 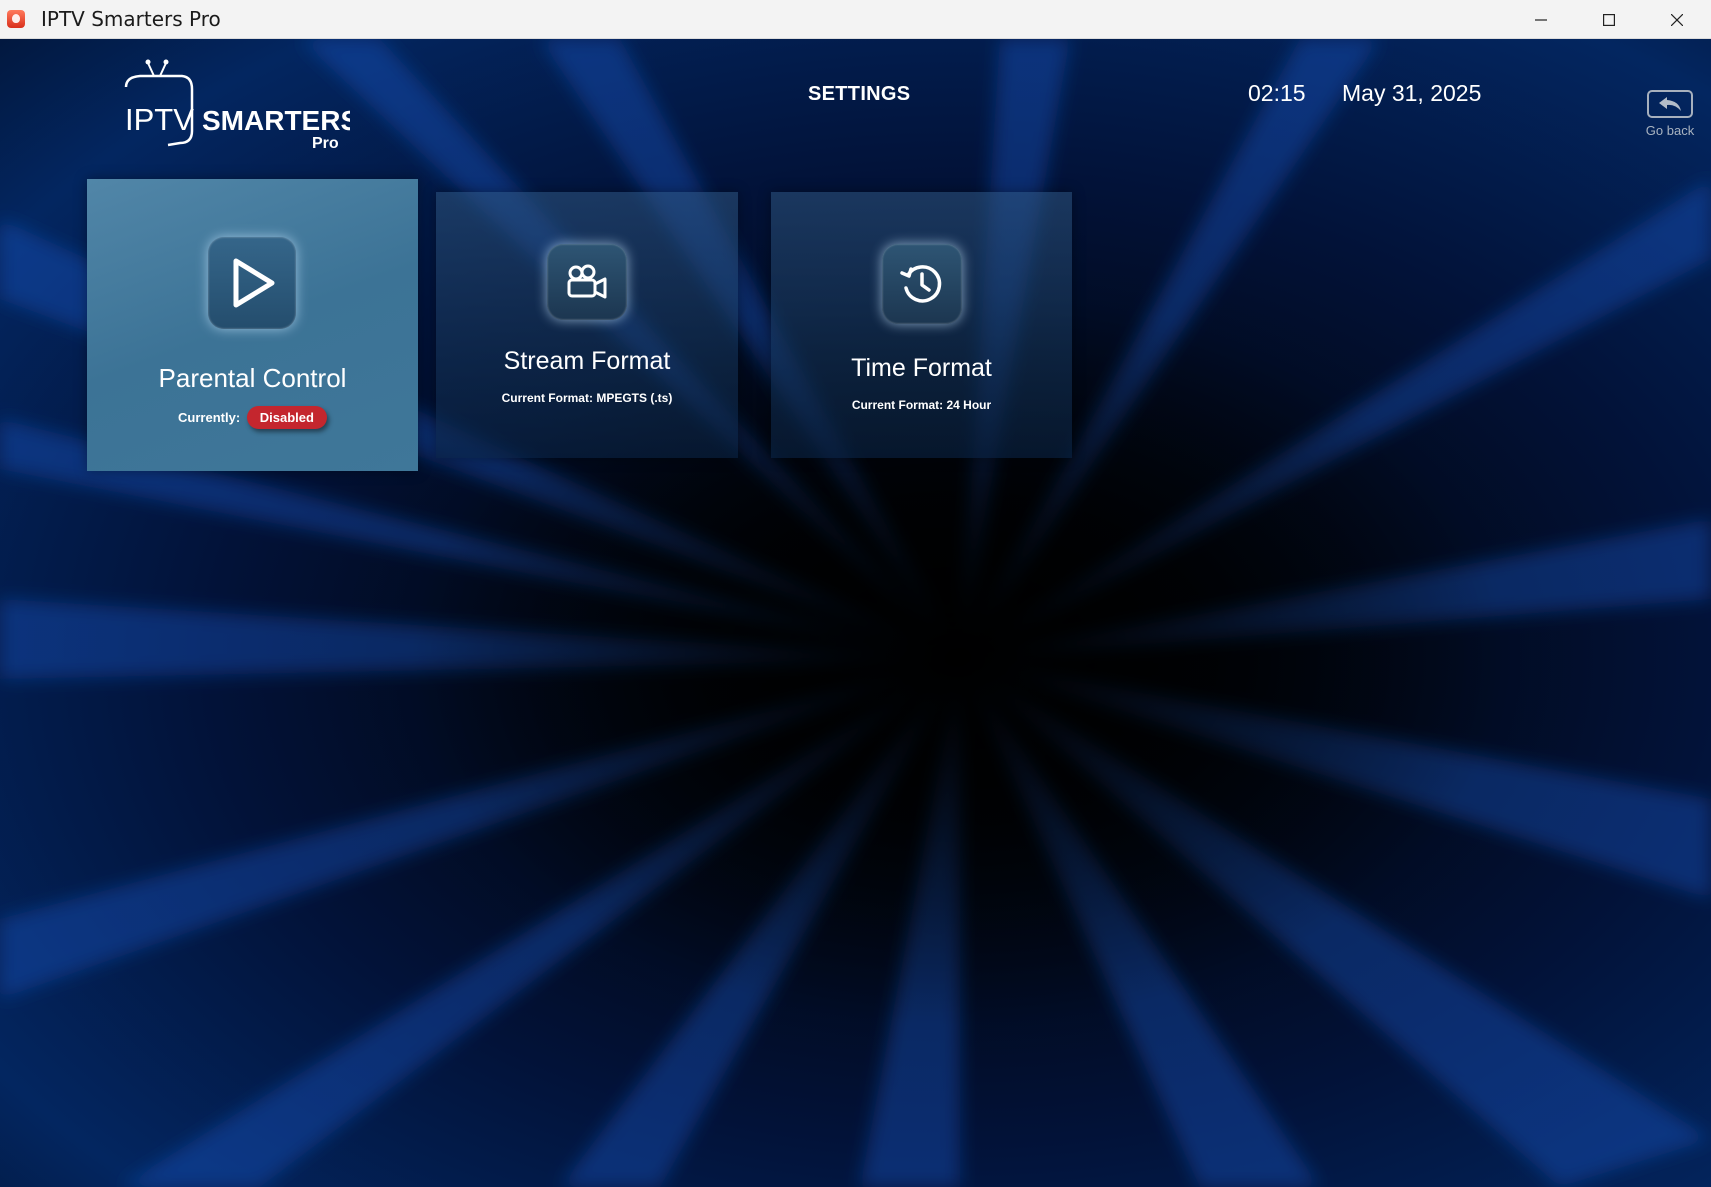 I want to click on current-date: May 31, 2025, so click(x=1412, y=93).